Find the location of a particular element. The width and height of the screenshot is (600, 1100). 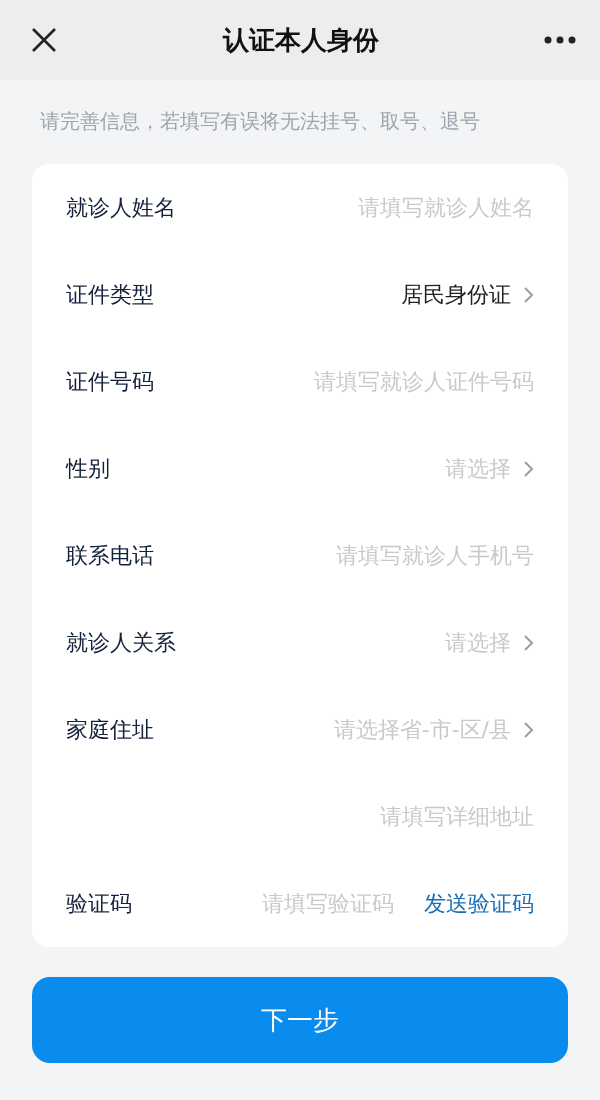

field-label: 性别 is located at coordinates (88, 468).